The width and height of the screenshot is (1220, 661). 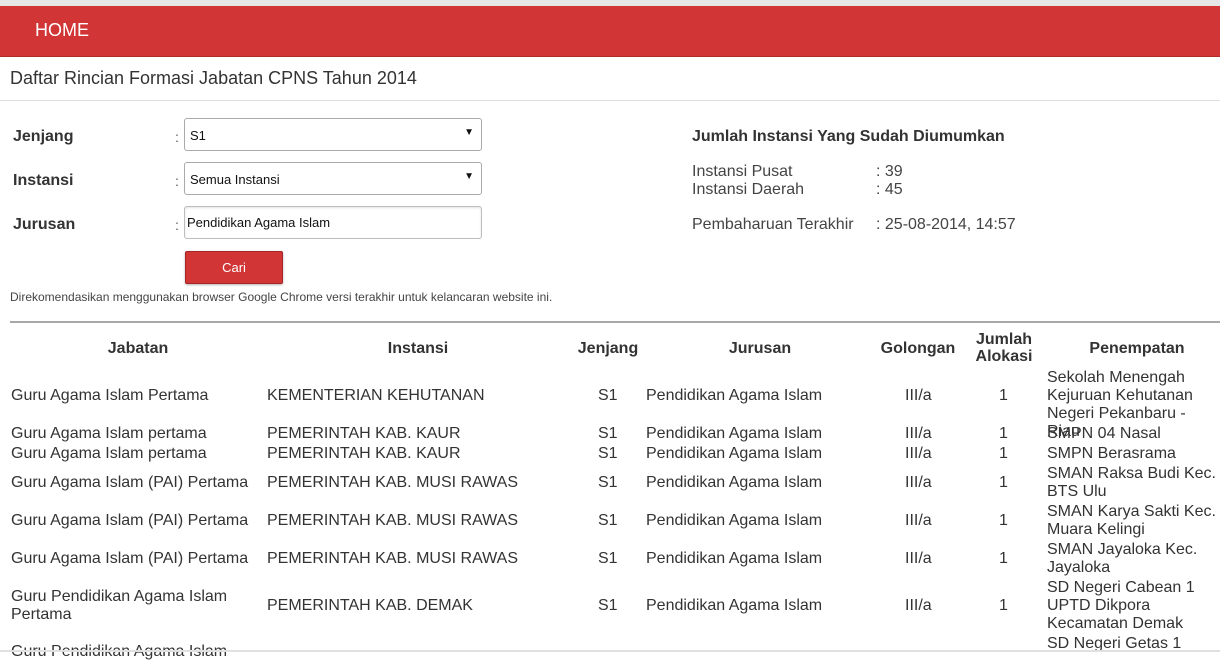 What do you see at coordinates (119, 652) in the screenshot?
I see `cell-jabatan: Guru Pendidikan Agama Islam` at bounding box center [119, 652].